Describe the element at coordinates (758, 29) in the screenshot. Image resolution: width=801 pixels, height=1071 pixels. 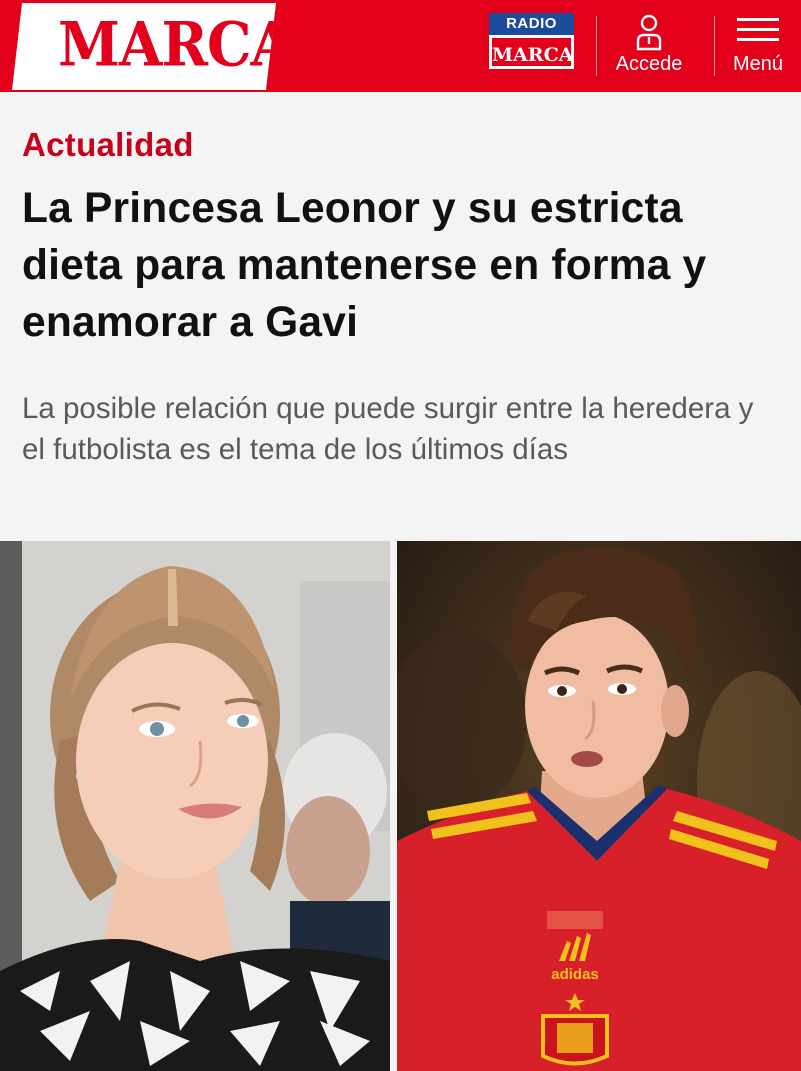
I see `hamburger-icon` at that location.